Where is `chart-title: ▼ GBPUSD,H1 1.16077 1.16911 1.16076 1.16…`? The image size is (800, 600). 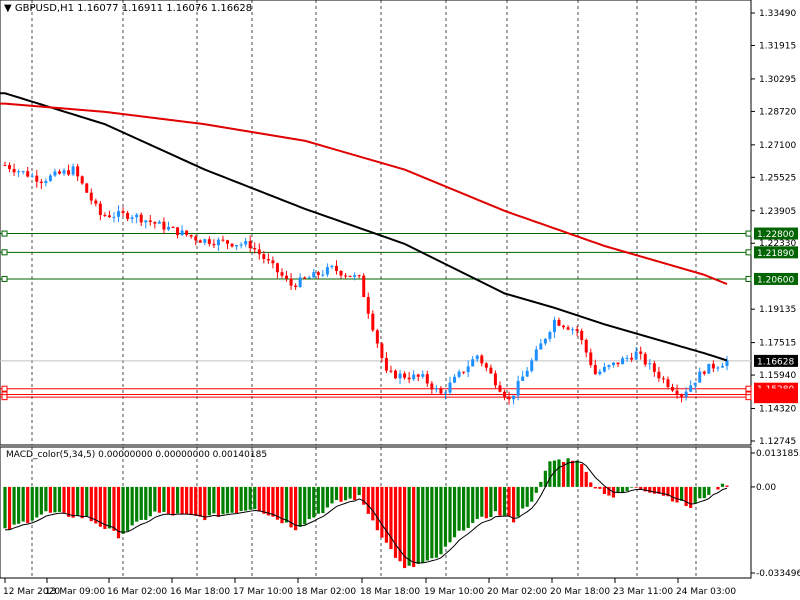 chart-title: ▼ GBPUSD,H1 1.16077 1.16911 1.16076 1.16… is located at coordinates (128, 8).